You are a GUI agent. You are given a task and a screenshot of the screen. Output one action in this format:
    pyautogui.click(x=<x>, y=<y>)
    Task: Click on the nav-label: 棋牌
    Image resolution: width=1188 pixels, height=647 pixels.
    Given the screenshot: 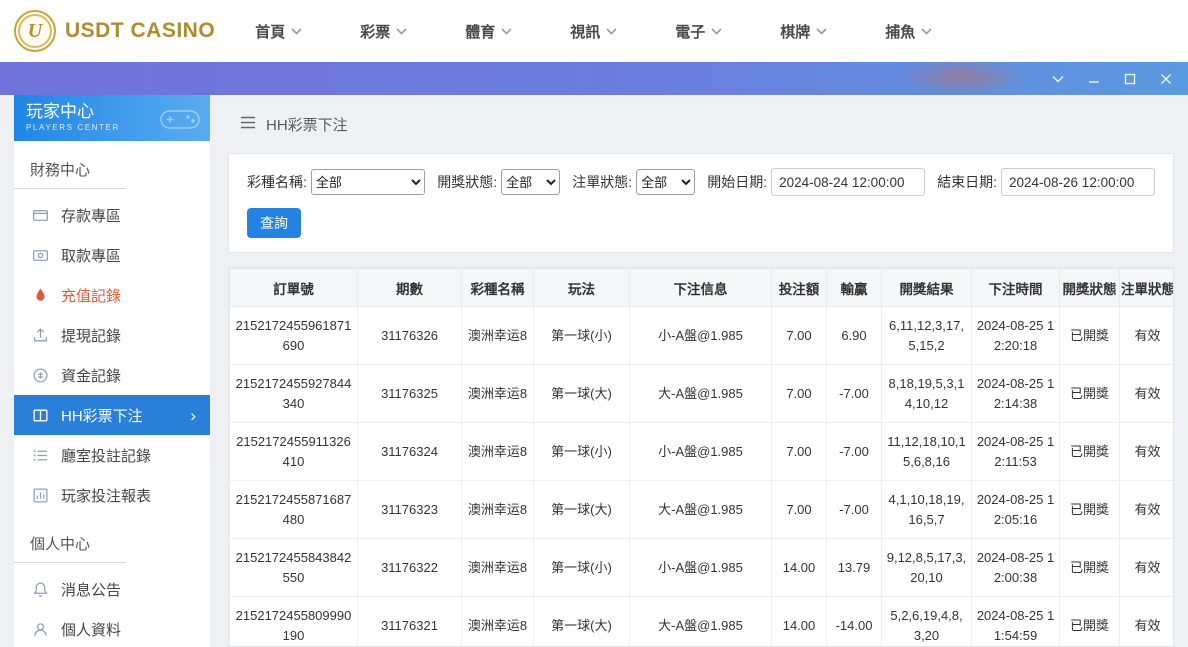 What is the action you would take?
    pyautogui.click(x=795, y=32)
    